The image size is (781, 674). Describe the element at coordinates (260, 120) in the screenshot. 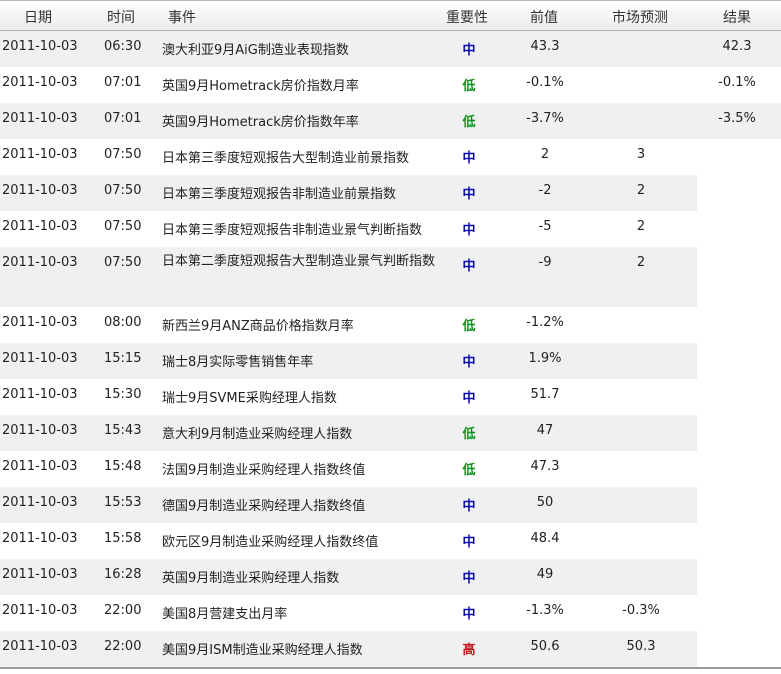

I see `row-event: 英国9月Hometrack房价指数年率` at that location.